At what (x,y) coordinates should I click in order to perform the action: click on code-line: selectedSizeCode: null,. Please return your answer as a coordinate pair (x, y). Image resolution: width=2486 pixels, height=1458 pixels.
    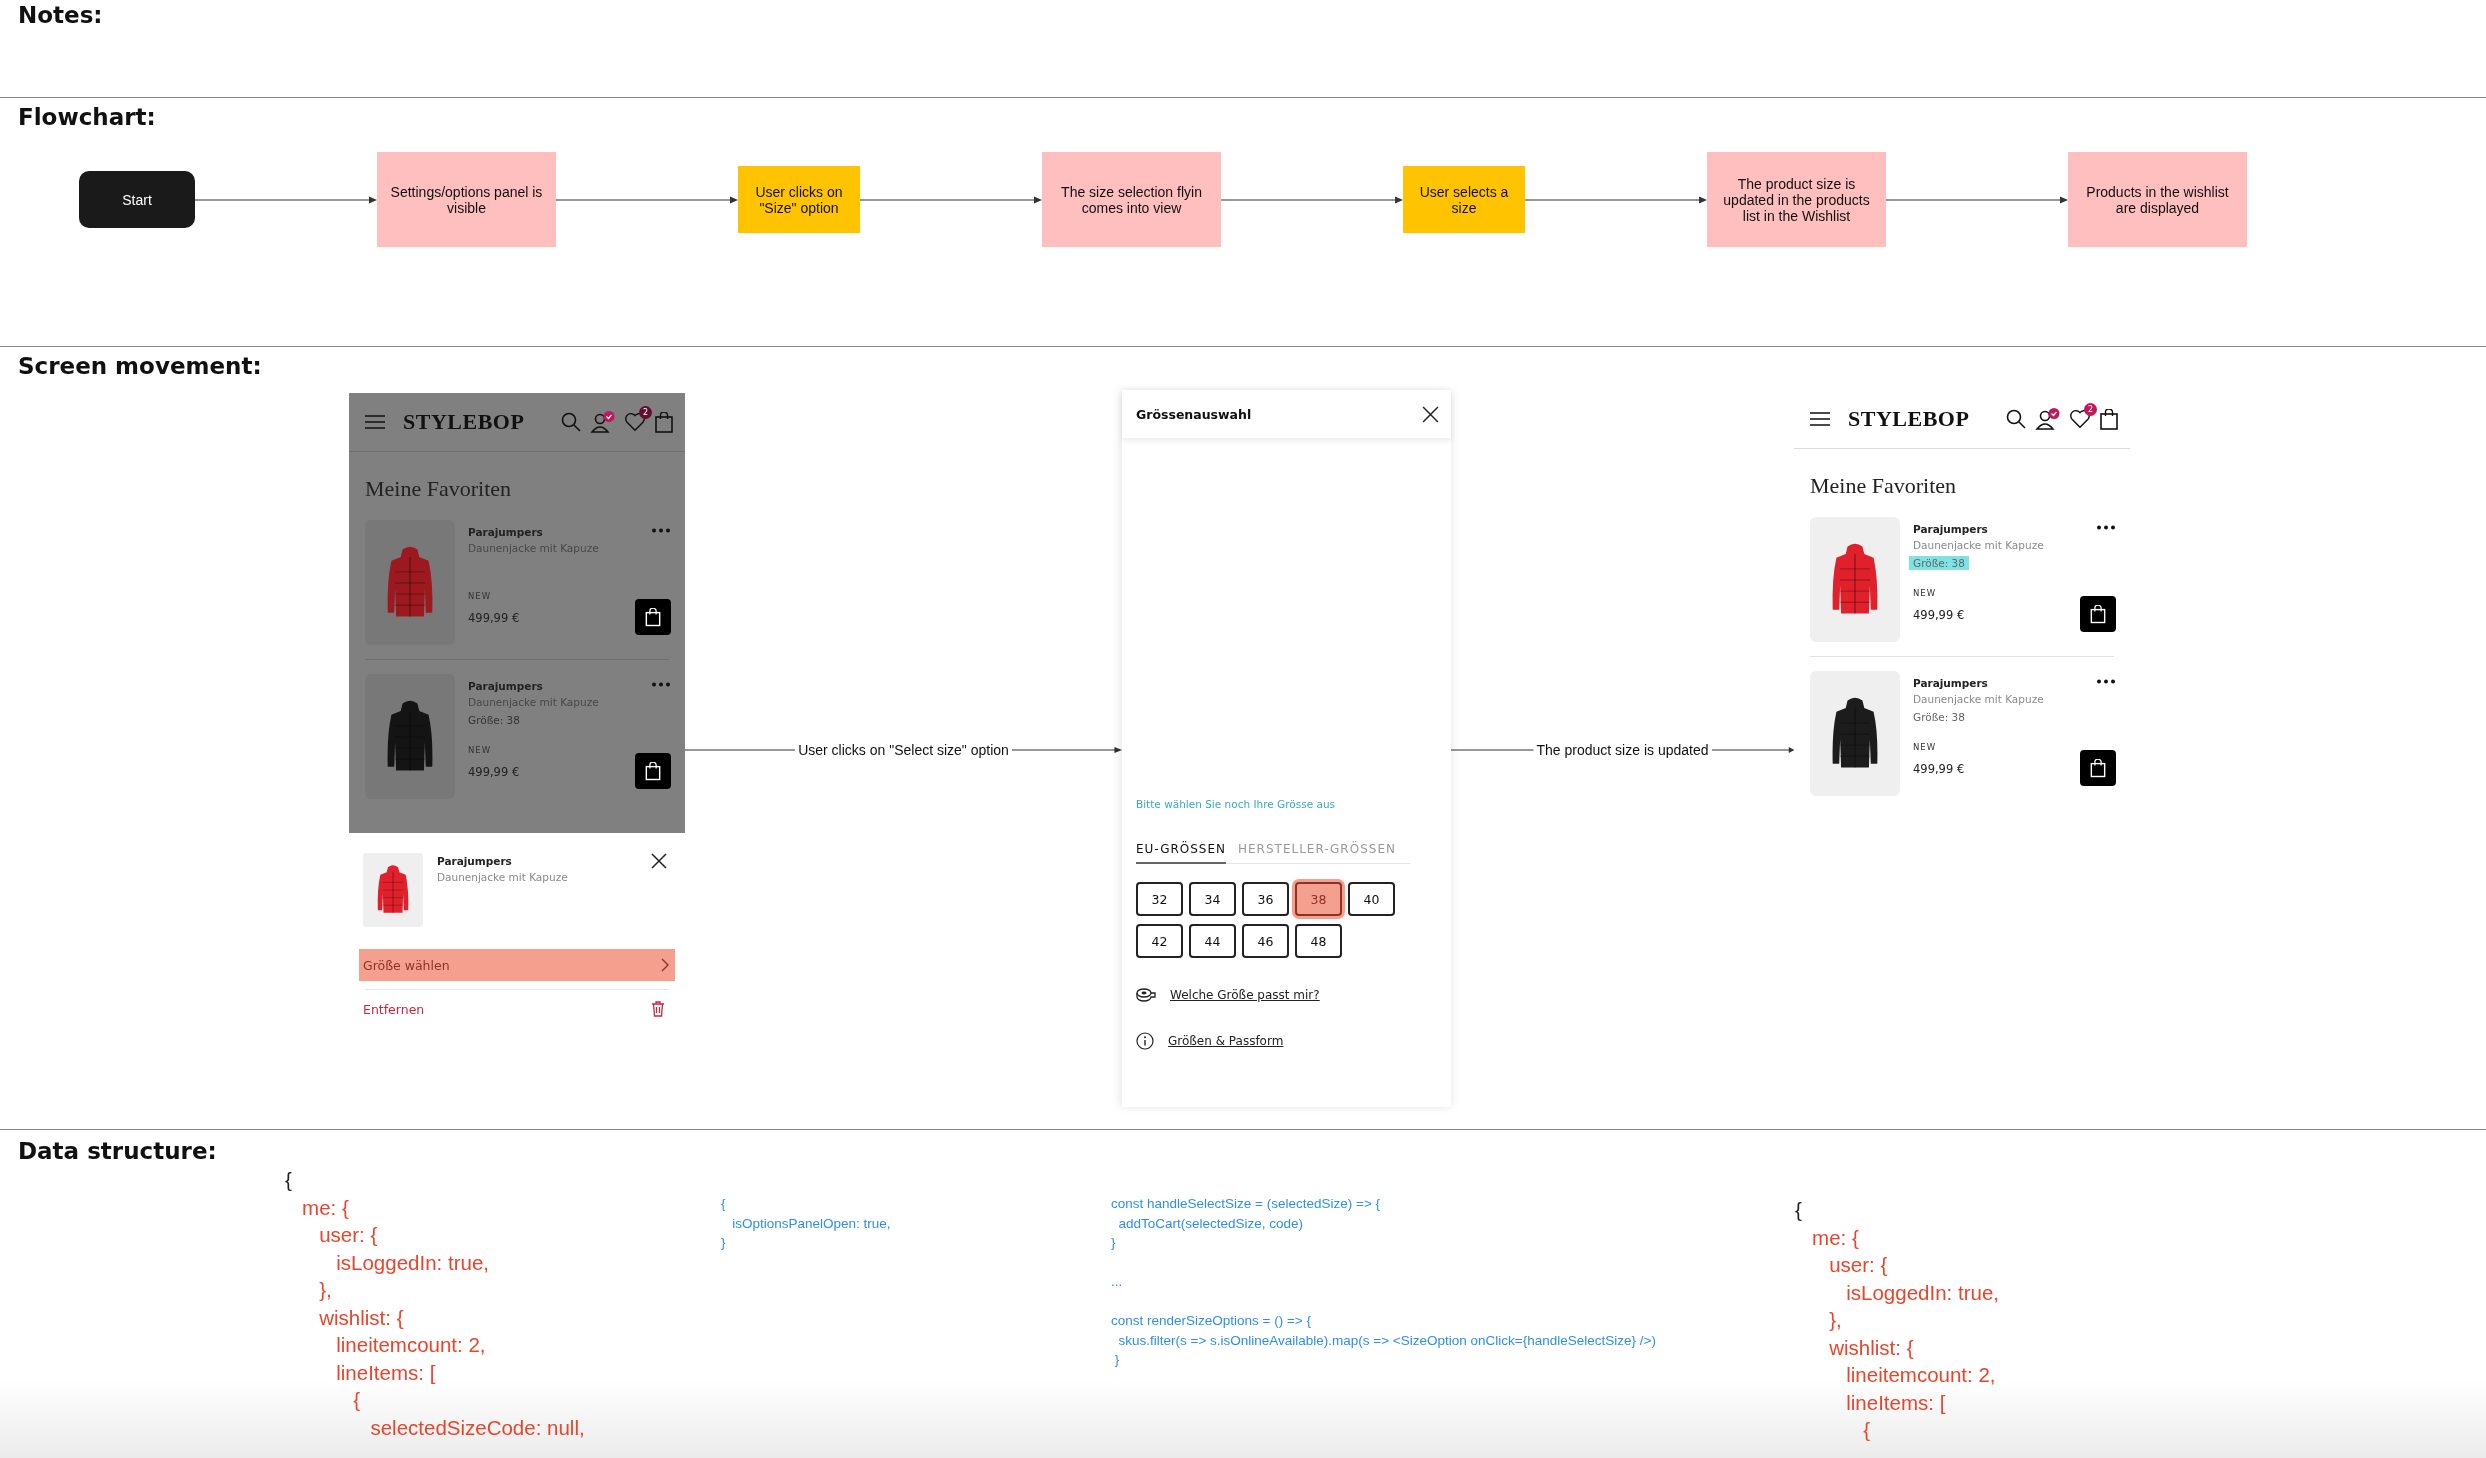
    Looking at the image, I should click on (477, 1427).